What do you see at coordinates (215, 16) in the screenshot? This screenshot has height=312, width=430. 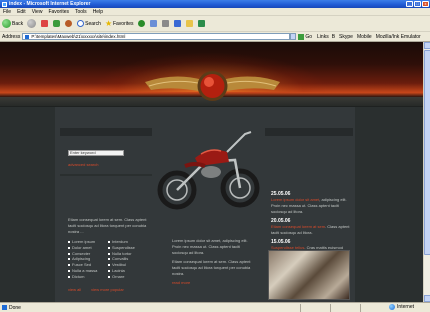 I see `menu-bar: File Edit View Favorites Tools Help` at bounding box center [215, 16].